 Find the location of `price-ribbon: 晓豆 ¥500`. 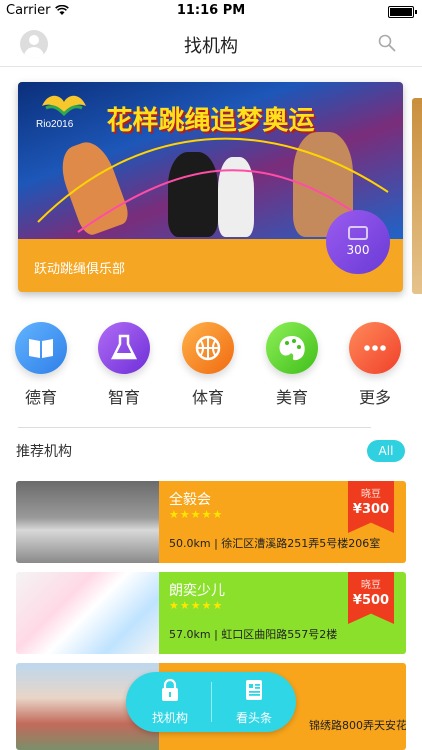

price-ribbon: 晓豆 ¥500 is located at coordinates (371, 598).